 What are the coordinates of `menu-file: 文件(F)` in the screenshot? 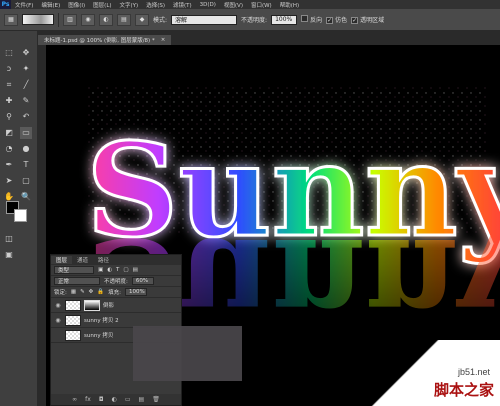 It's located at (24, 5).